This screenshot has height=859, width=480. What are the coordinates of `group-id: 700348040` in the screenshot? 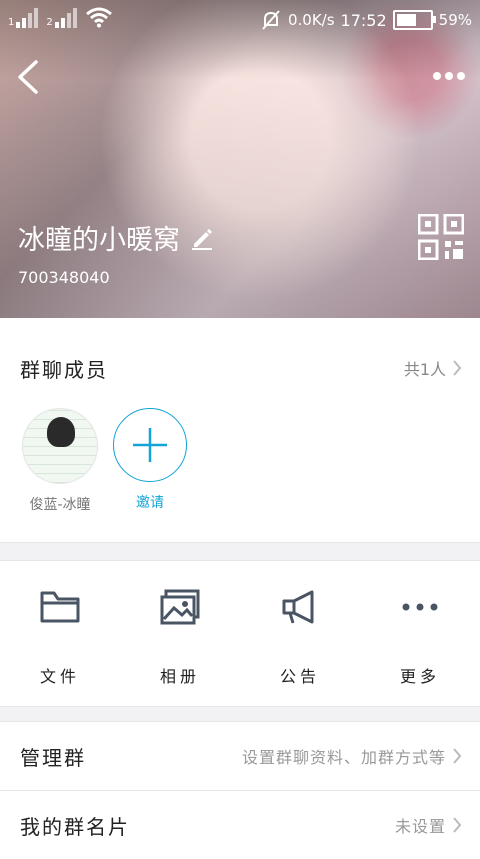 It's located at (64, 277).